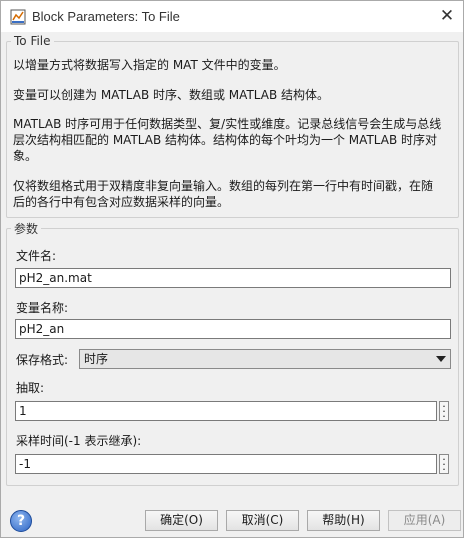 This screenshot has height=538, width=464. I want to click on file-name-input: pH2_an.mat, so click(233, 278).